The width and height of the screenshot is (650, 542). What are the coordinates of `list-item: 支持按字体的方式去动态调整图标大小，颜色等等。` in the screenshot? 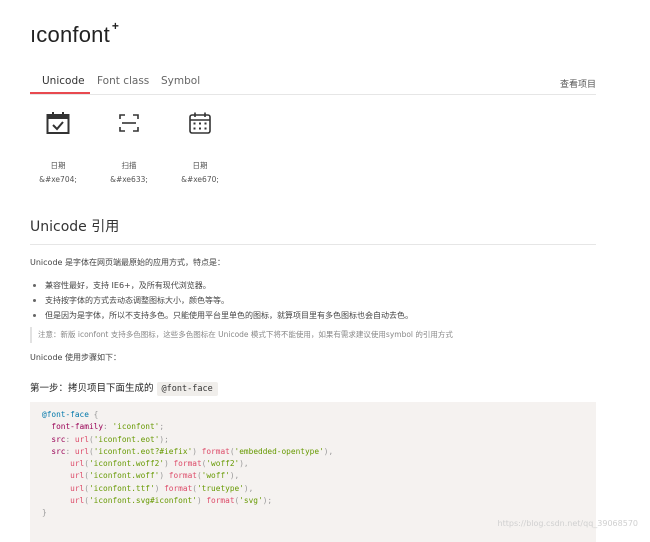 It's located at (221, 300).